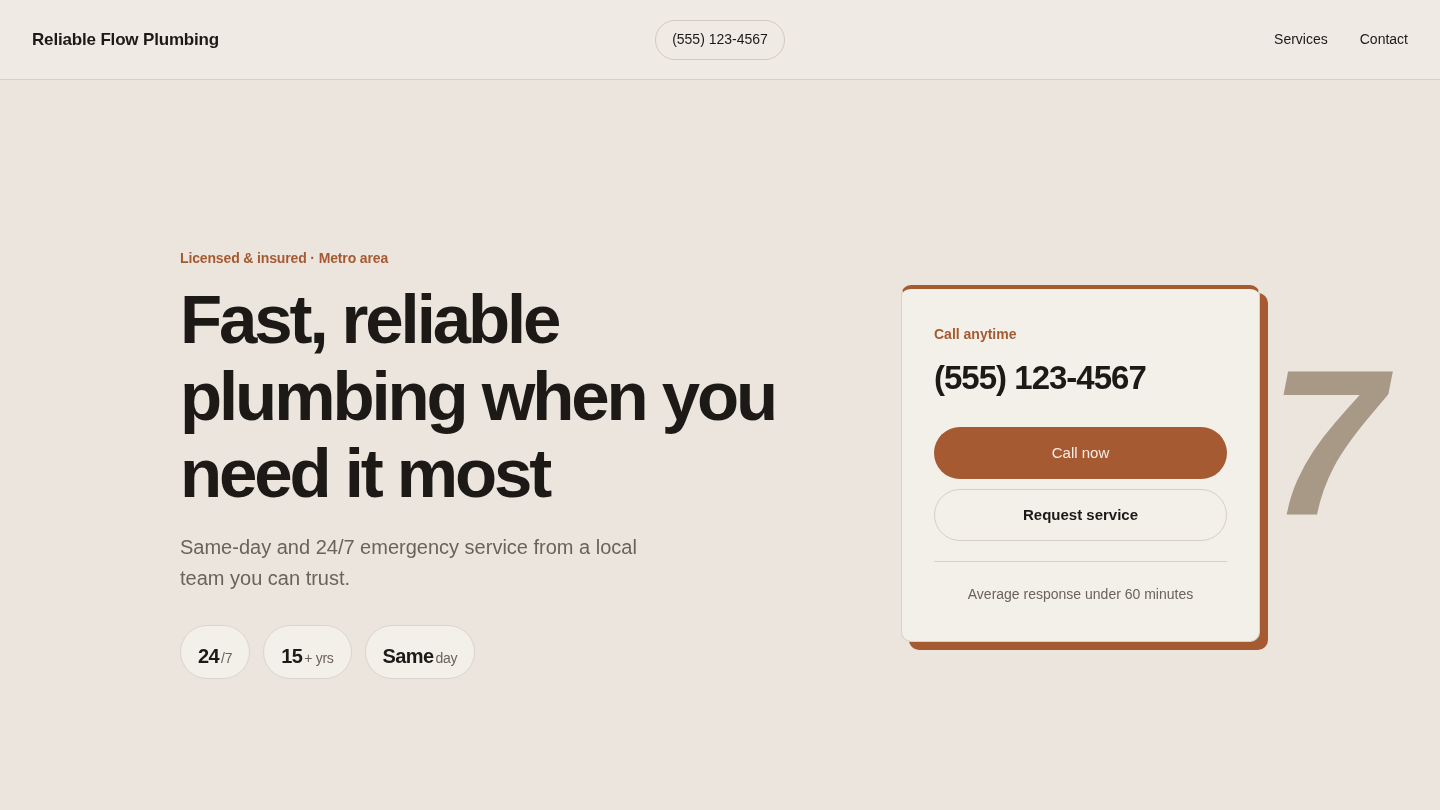 Image resolution: width=1440 pixels, height=810 pixels. I want to click on stat-value: 15, so click(292, 656).